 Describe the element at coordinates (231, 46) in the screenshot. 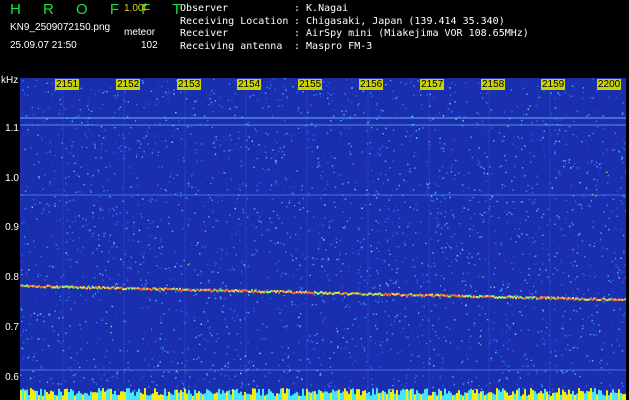

I see `info-key: Receiving antenna` at that location.